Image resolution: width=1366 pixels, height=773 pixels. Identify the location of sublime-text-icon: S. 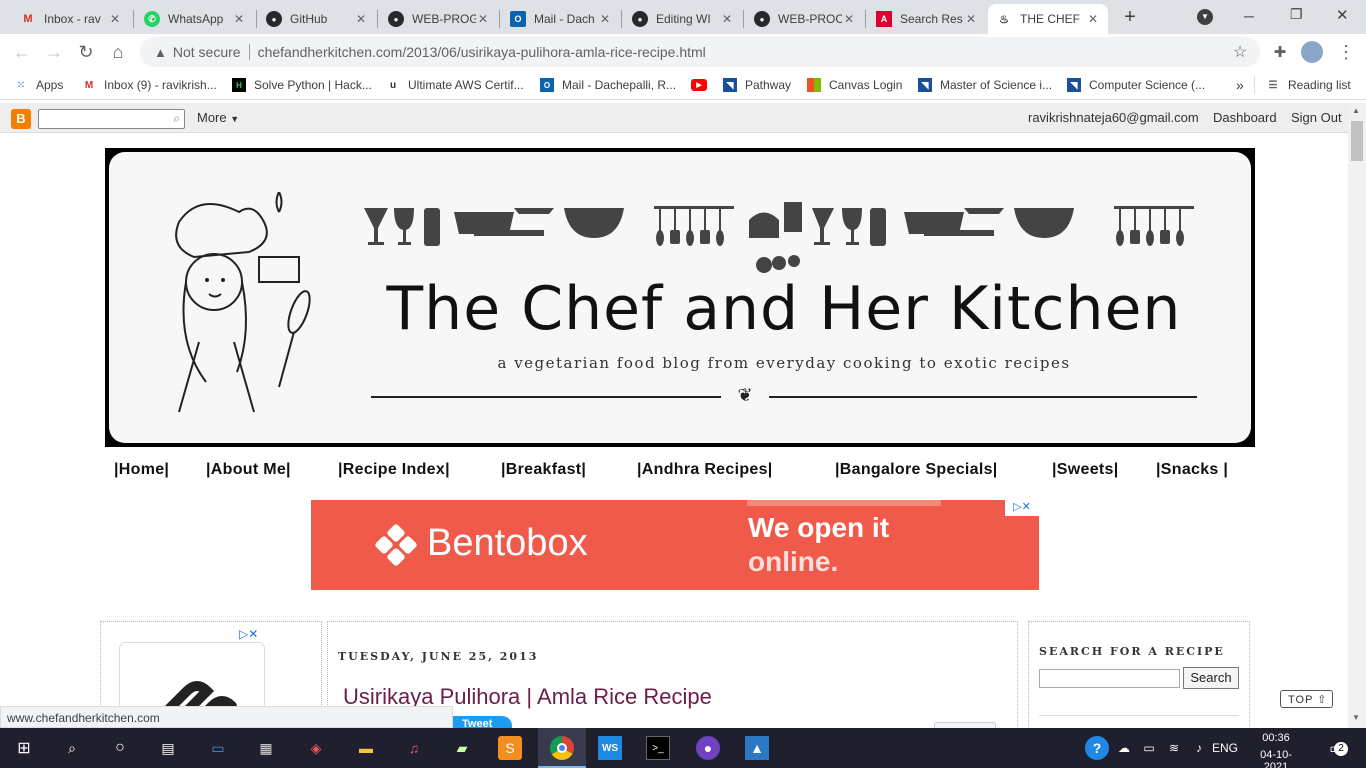
(510, 748).